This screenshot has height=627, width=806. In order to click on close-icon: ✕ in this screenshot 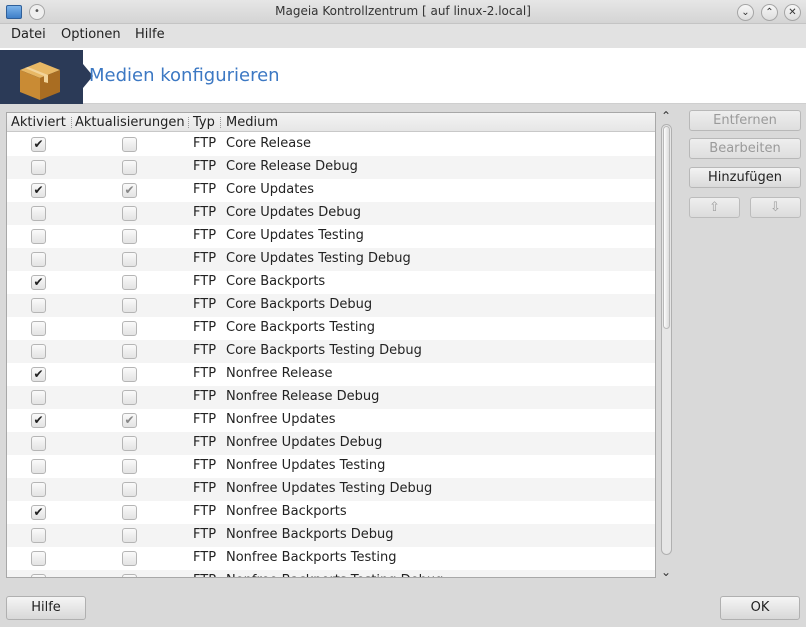, I will do `click(792, 12)`.